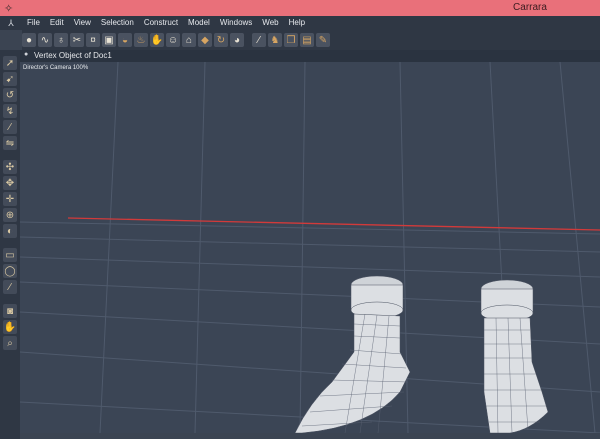 Image resolution: width=600 pixels, height=439 pixels. Describe the element at coordinates (45, 40) in the screenshot. I see `spline-icon: ∿` at that location.